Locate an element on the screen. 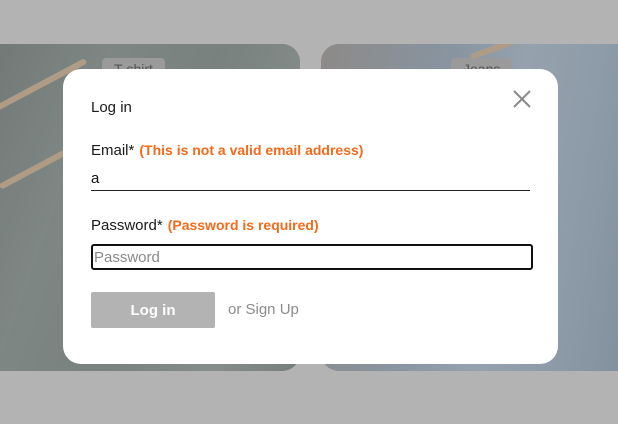 The image size is (618, 424). close-icon is located at coordinates (522, 99).